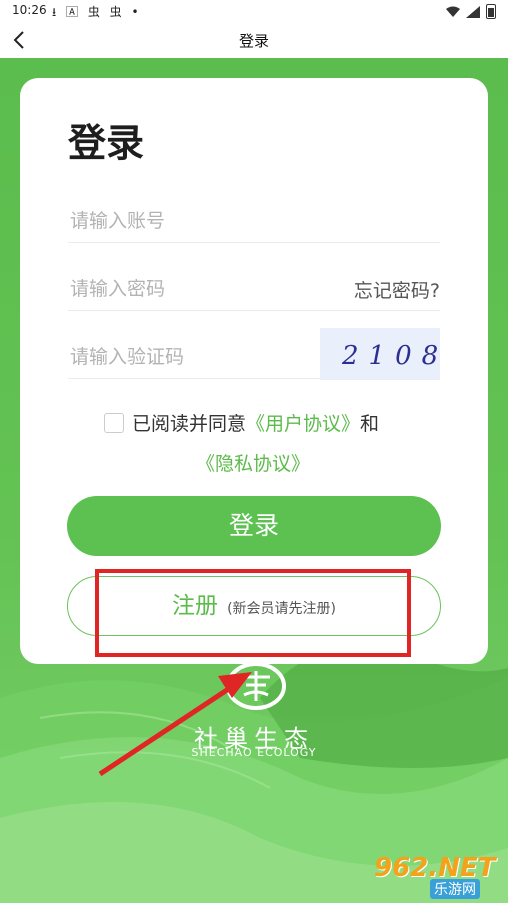 The image size is (508, 903). I want to click on signal-icon, so click(473, 11).